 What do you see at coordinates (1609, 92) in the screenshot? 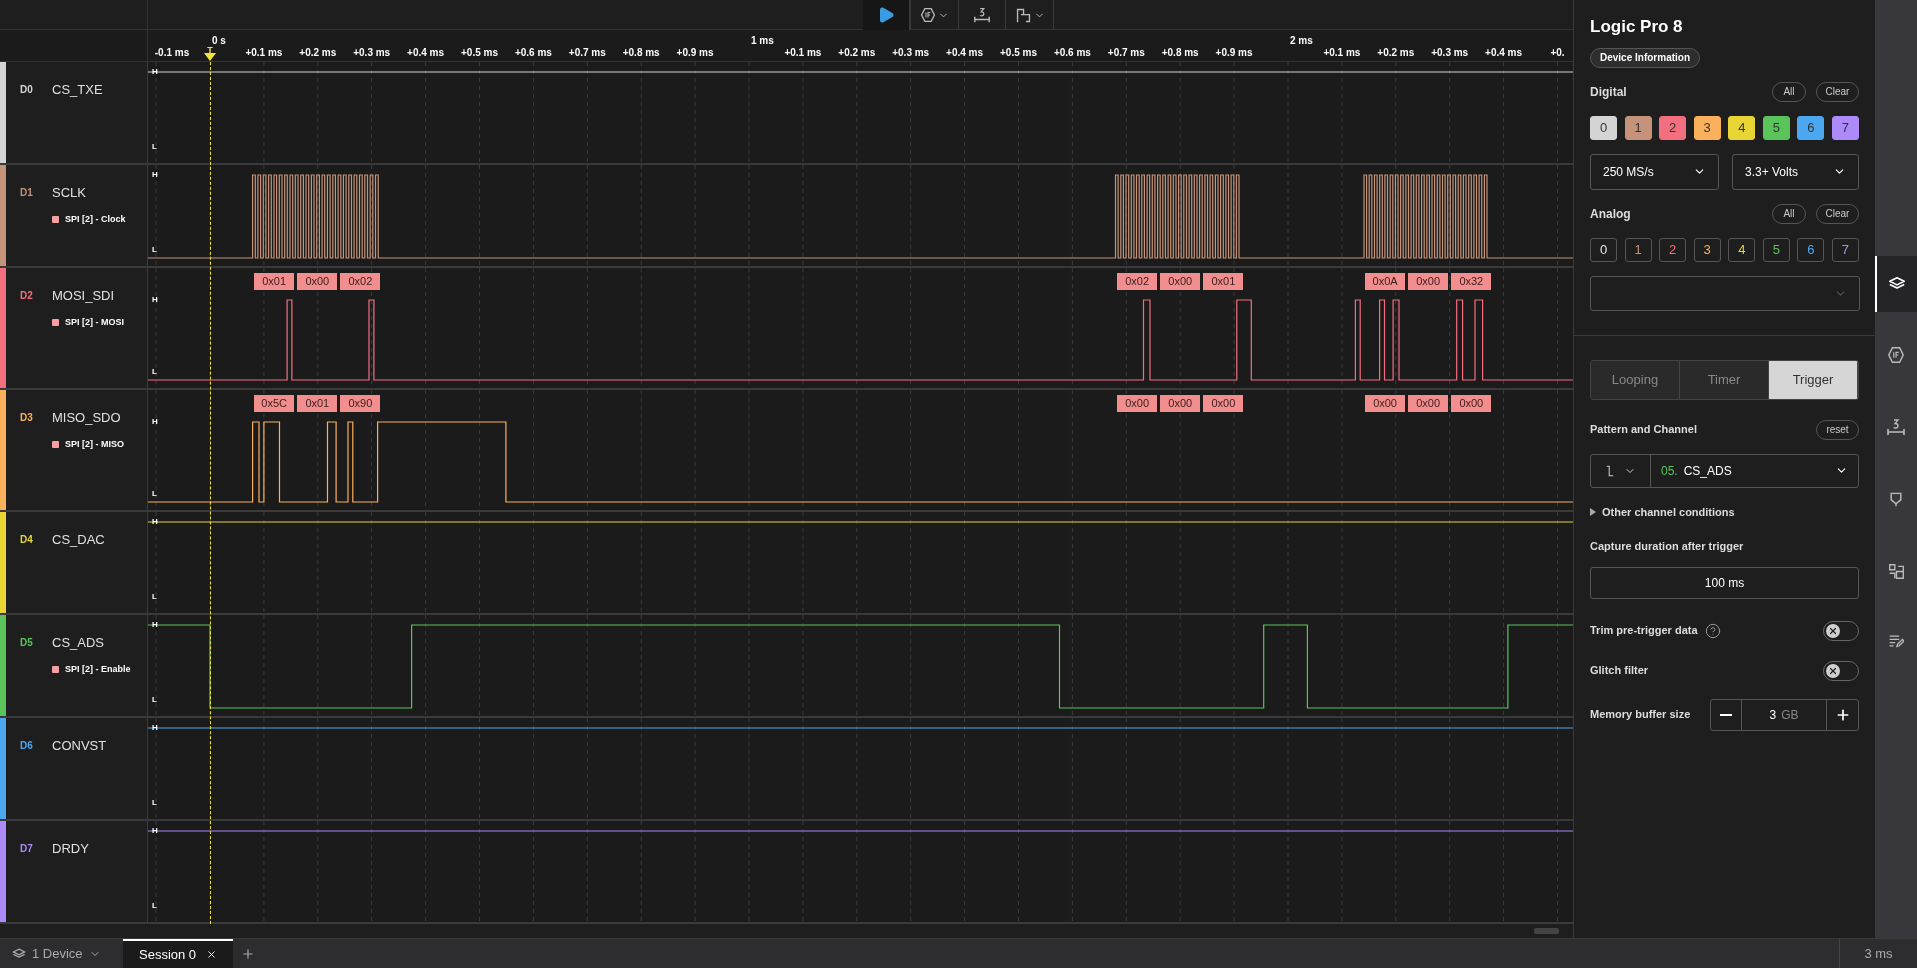
I see `section-heading: Digital` at bounding box center [1609, 92].